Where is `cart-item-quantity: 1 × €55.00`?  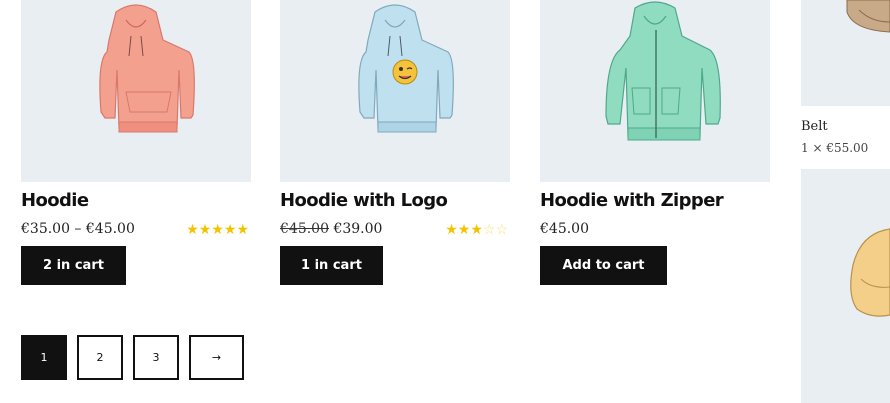 cart-item-quantity: 1 × €55.00 is located at coordinates (835, 148).